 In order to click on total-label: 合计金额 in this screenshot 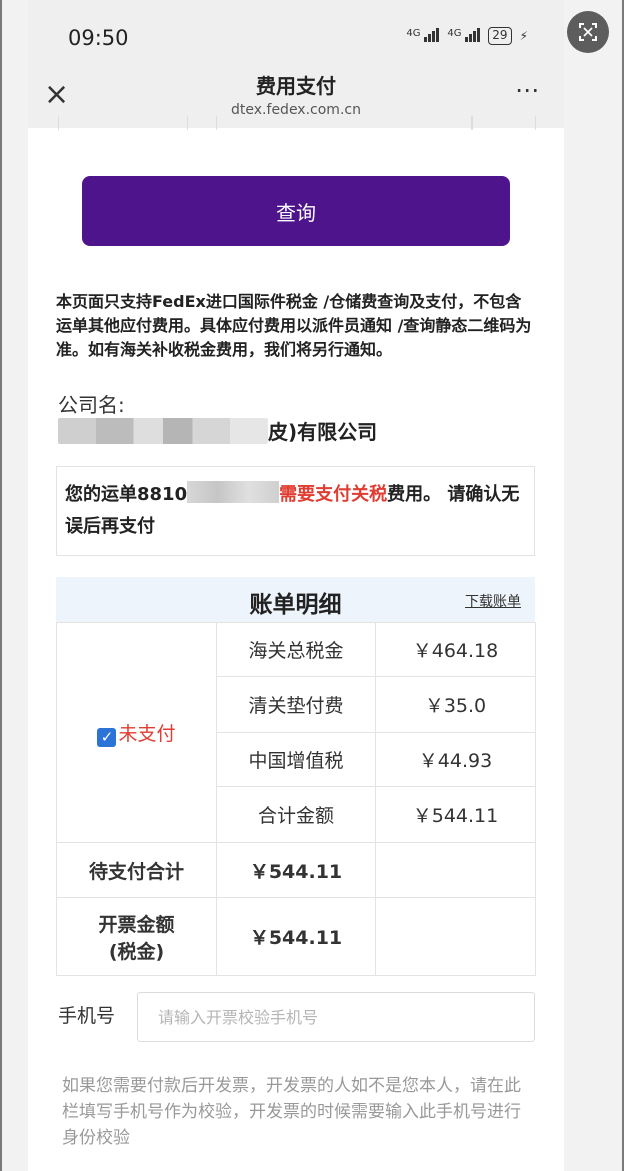, I will do `click(296, 814)`.